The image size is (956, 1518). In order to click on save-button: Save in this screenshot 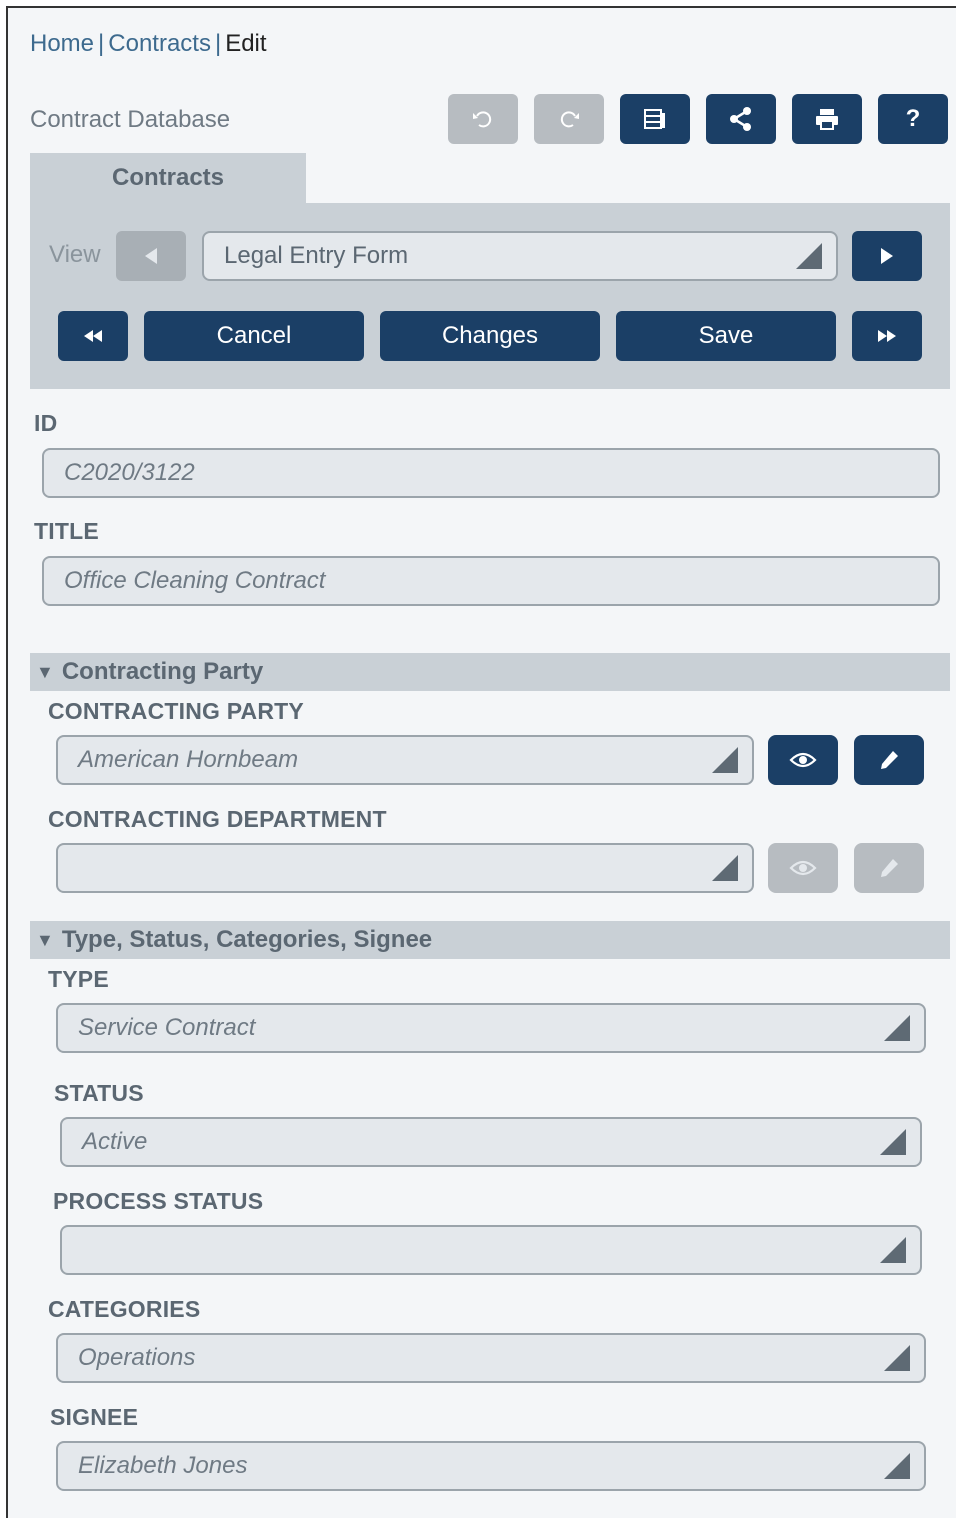, I will do `click(726, 336)`.